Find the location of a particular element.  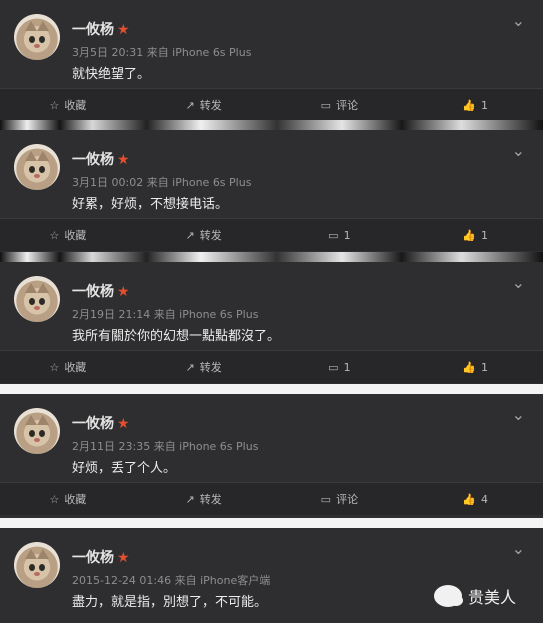

post-actions: ☆ 收藏 ↗ 转发 ▭ 评论 👍 4 is located at coordinates (271, 498).